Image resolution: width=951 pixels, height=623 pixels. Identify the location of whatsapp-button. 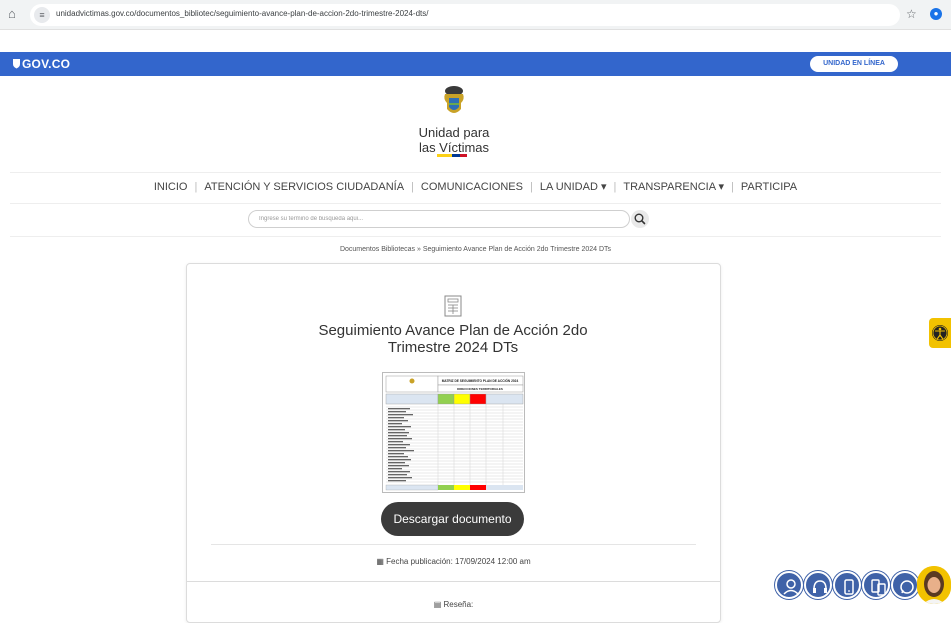
(905, 585).